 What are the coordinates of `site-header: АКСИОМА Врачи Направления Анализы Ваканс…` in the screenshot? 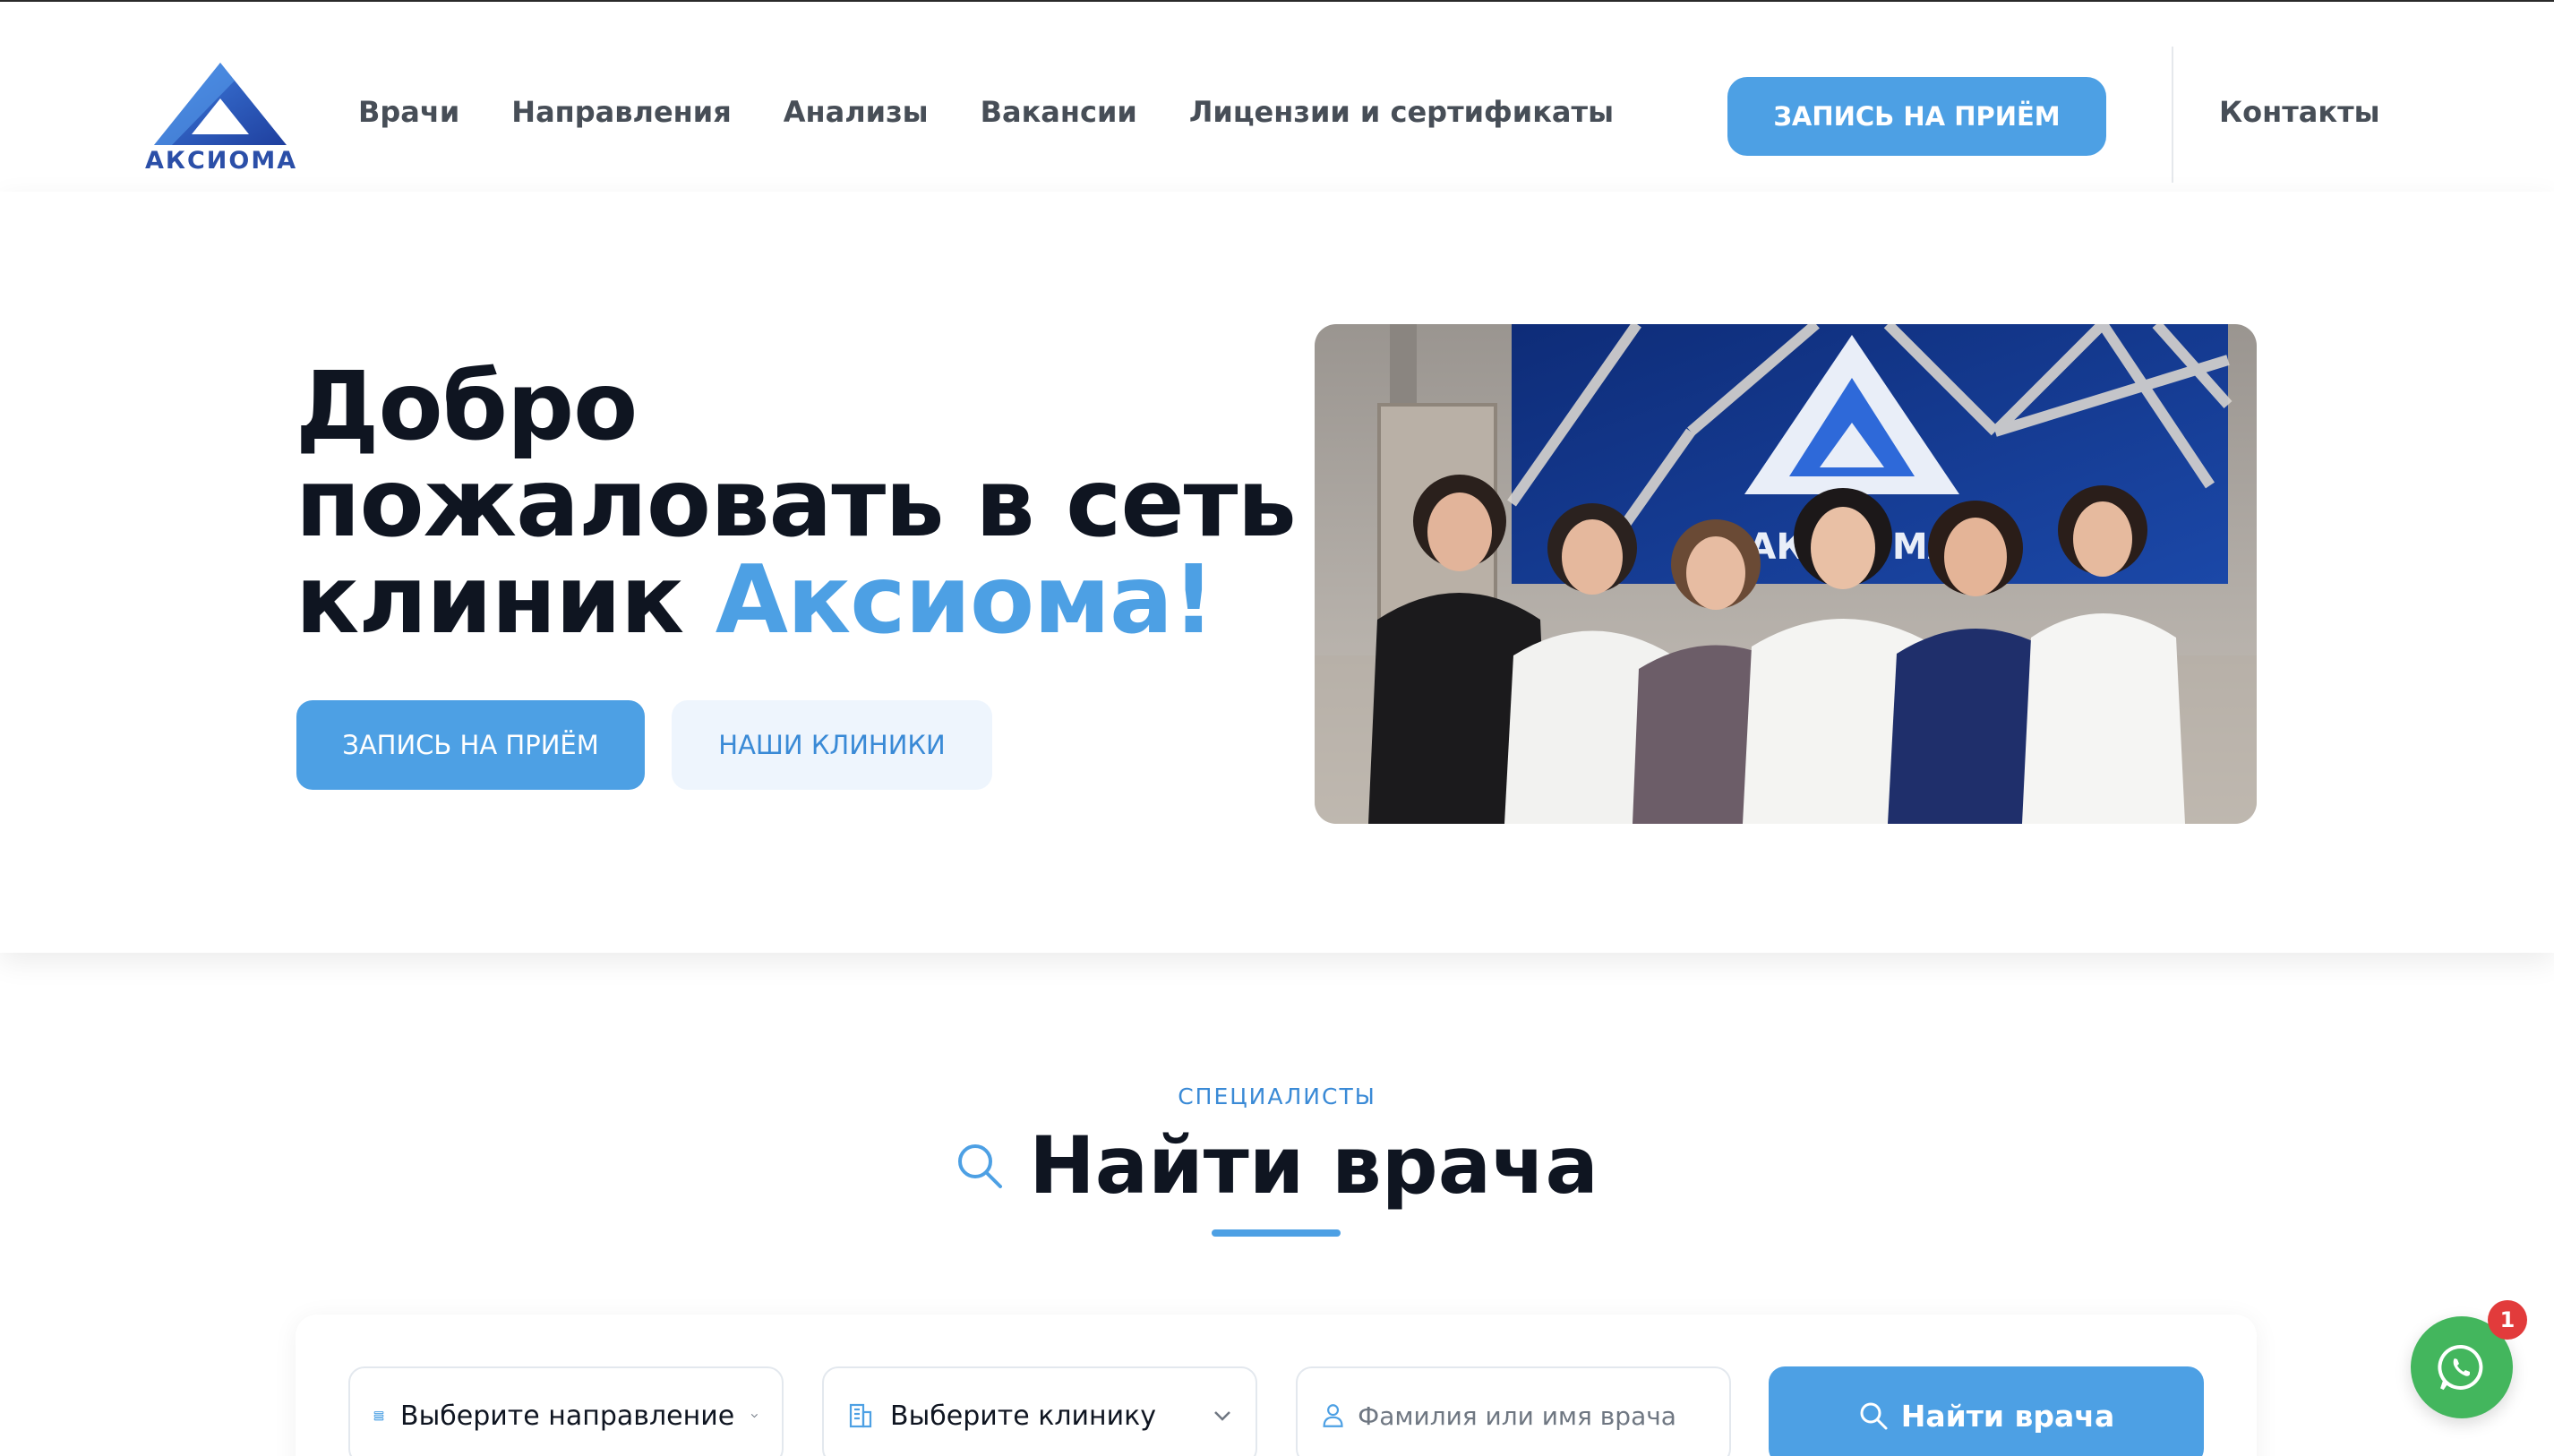 It's located at (1277, 97).